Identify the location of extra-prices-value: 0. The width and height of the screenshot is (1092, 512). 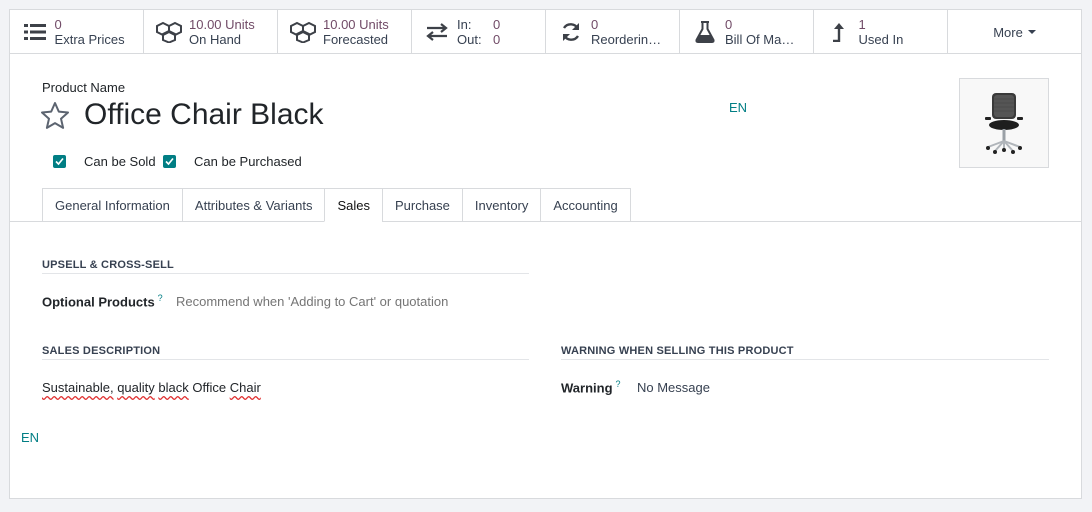
(58, 24).